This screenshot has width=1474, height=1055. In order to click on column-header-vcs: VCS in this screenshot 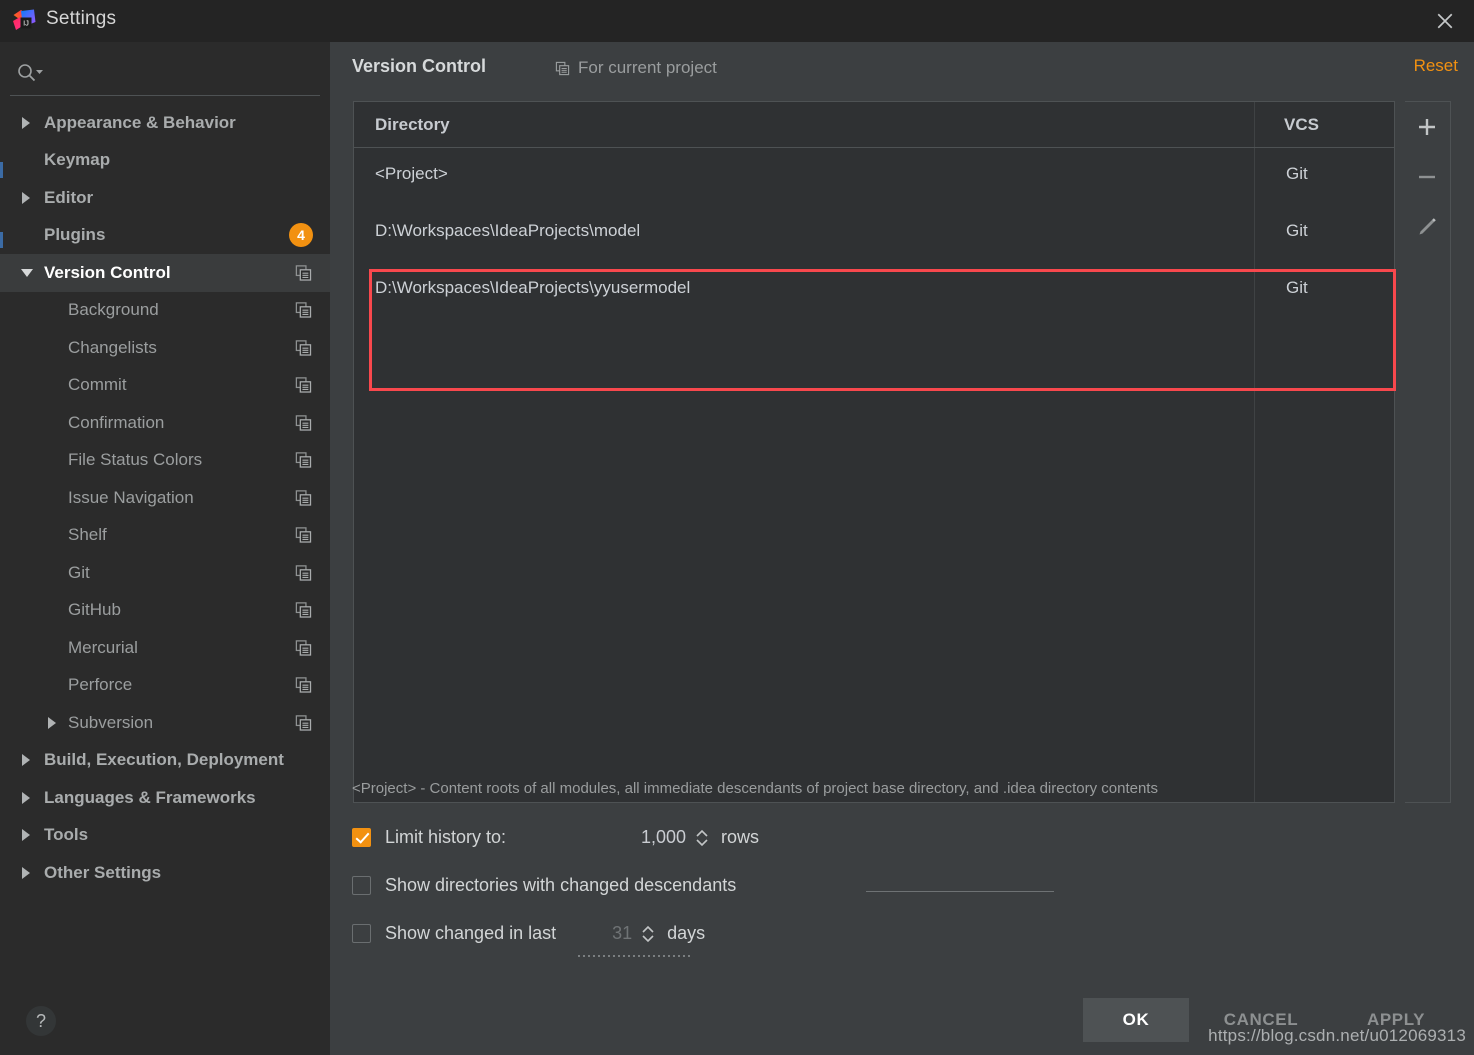, I will do `click(1301, 125)`.